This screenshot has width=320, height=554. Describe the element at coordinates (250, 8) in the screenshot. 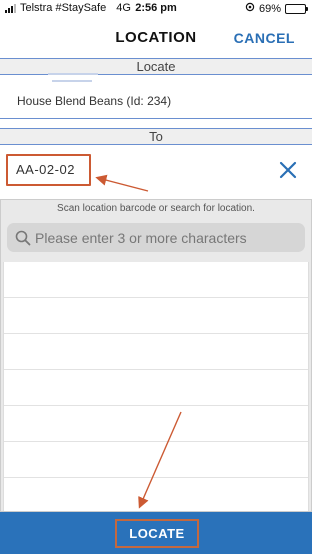

I see `orientation-lock-icon` at that location.